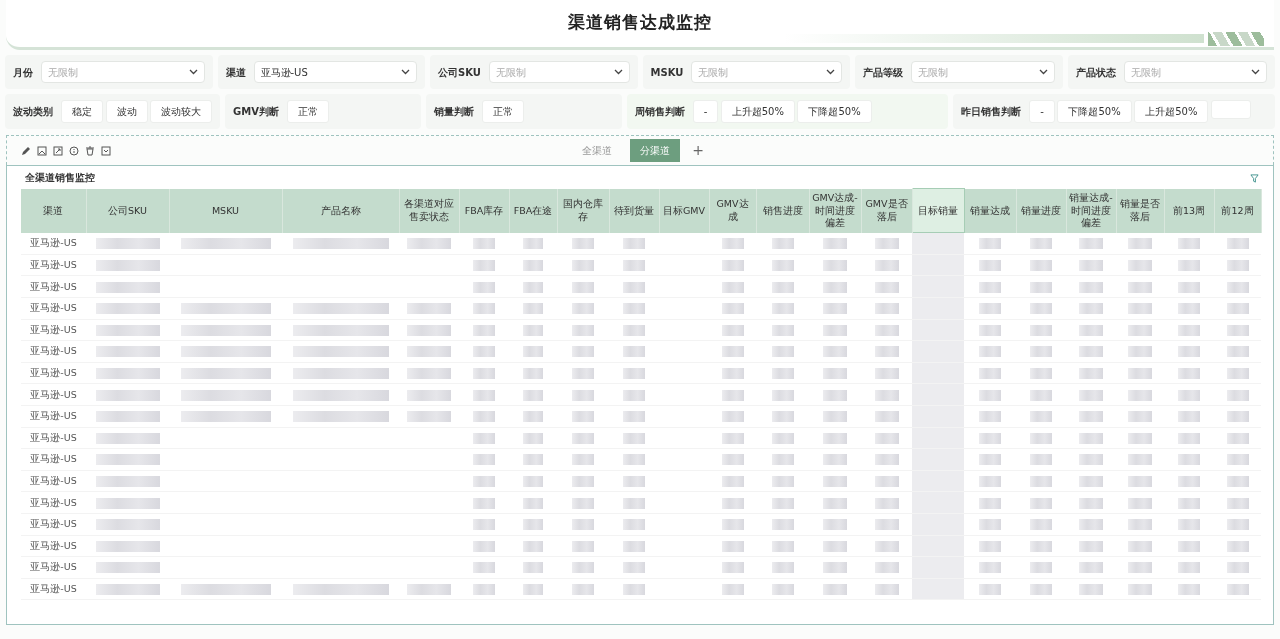 This screenshot has height=639, width=1280. I want to click on chevron-down-icon, so click(193, 72).